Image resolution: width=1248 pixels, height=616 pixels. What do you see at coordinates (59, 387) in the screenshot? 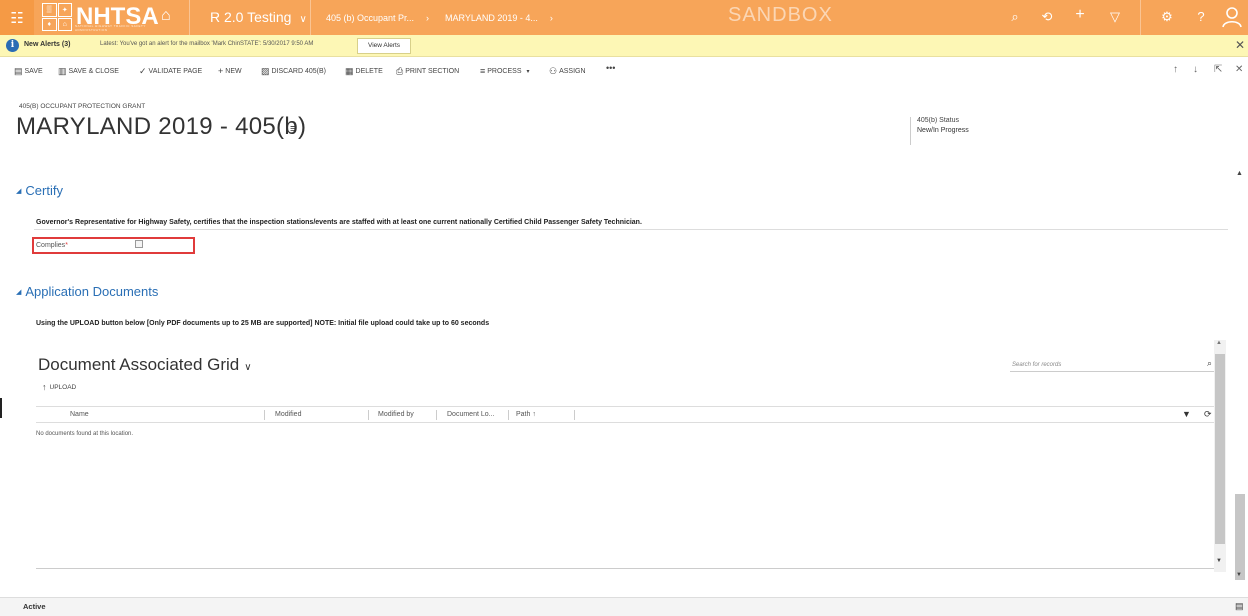
I see `upload-button: ↑ UPLOAD` at bounding box center [59, 387].